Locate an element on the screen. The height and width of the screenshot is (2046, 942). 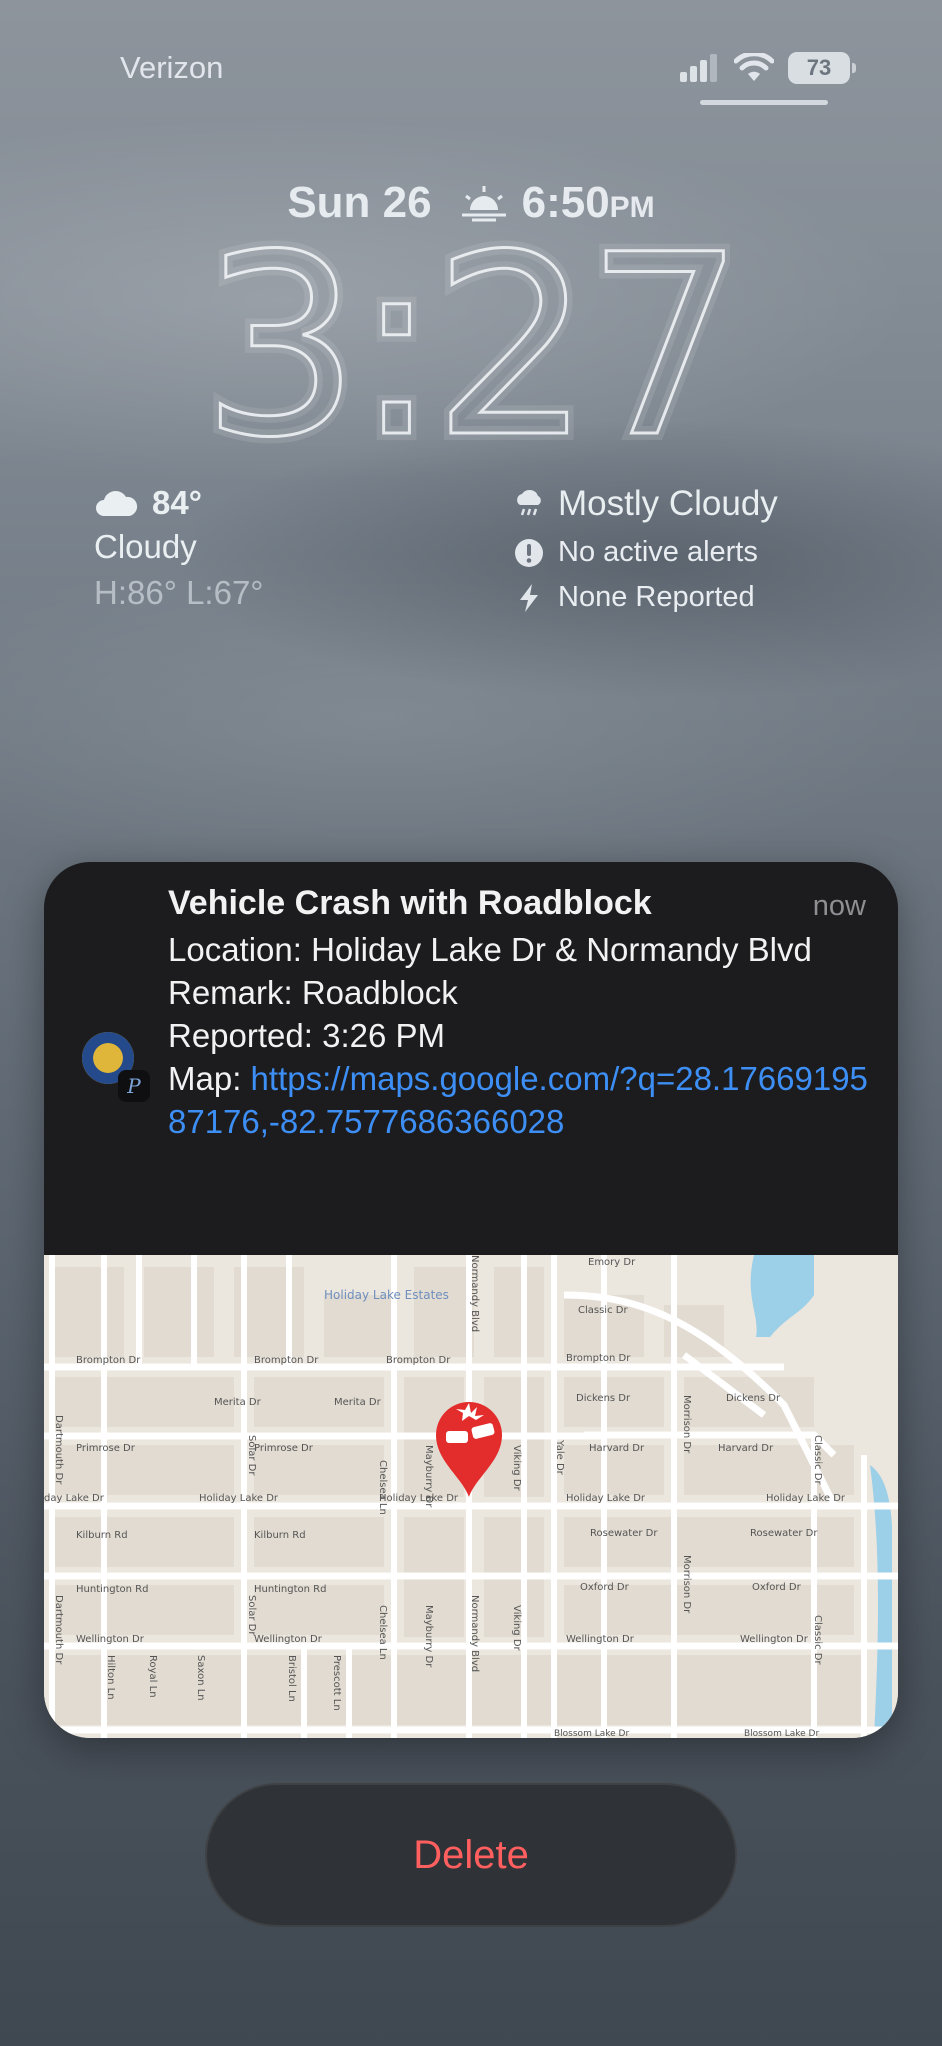
app-badge-icon: P is located at coordinates (134, 1086).